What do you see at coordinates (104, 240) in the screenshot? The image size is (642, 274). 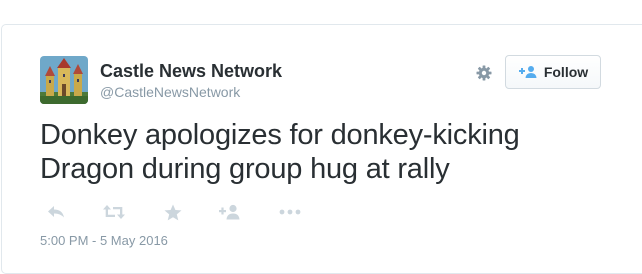 I see `tweet-timestamp: 5:00 PM - 5 May 2016` at bounding box center [104, 240].